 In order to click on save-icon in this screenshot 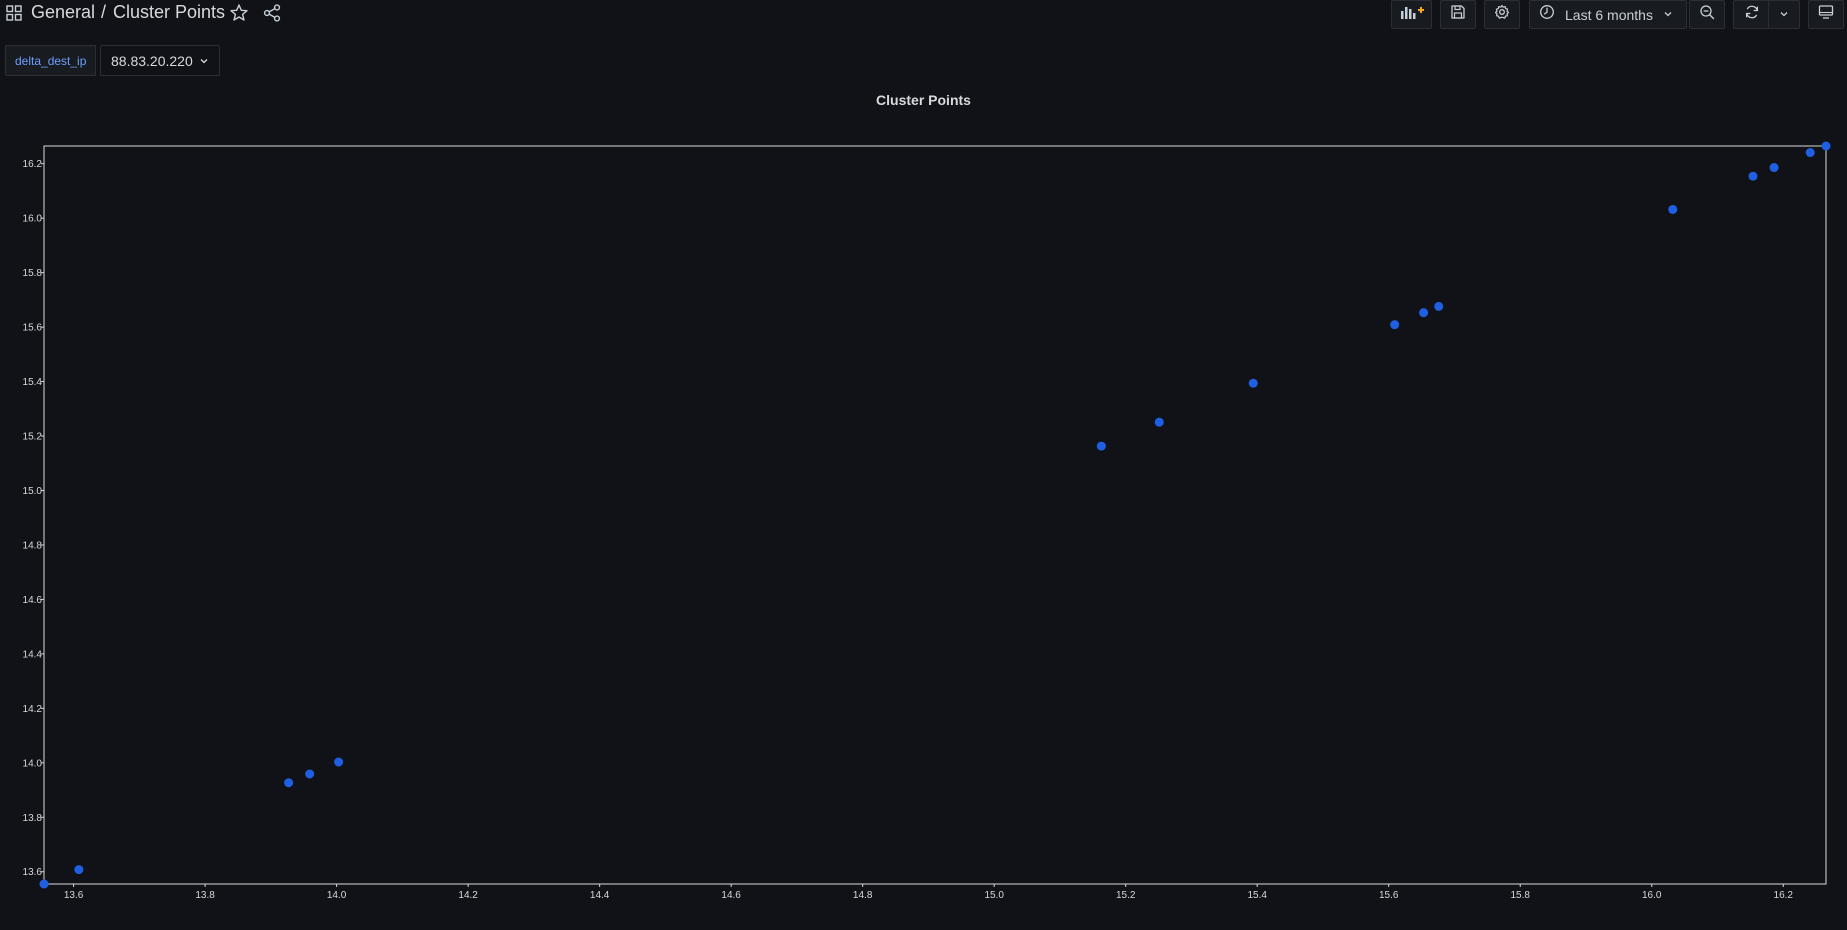, I will do `click(1458, 14)`.